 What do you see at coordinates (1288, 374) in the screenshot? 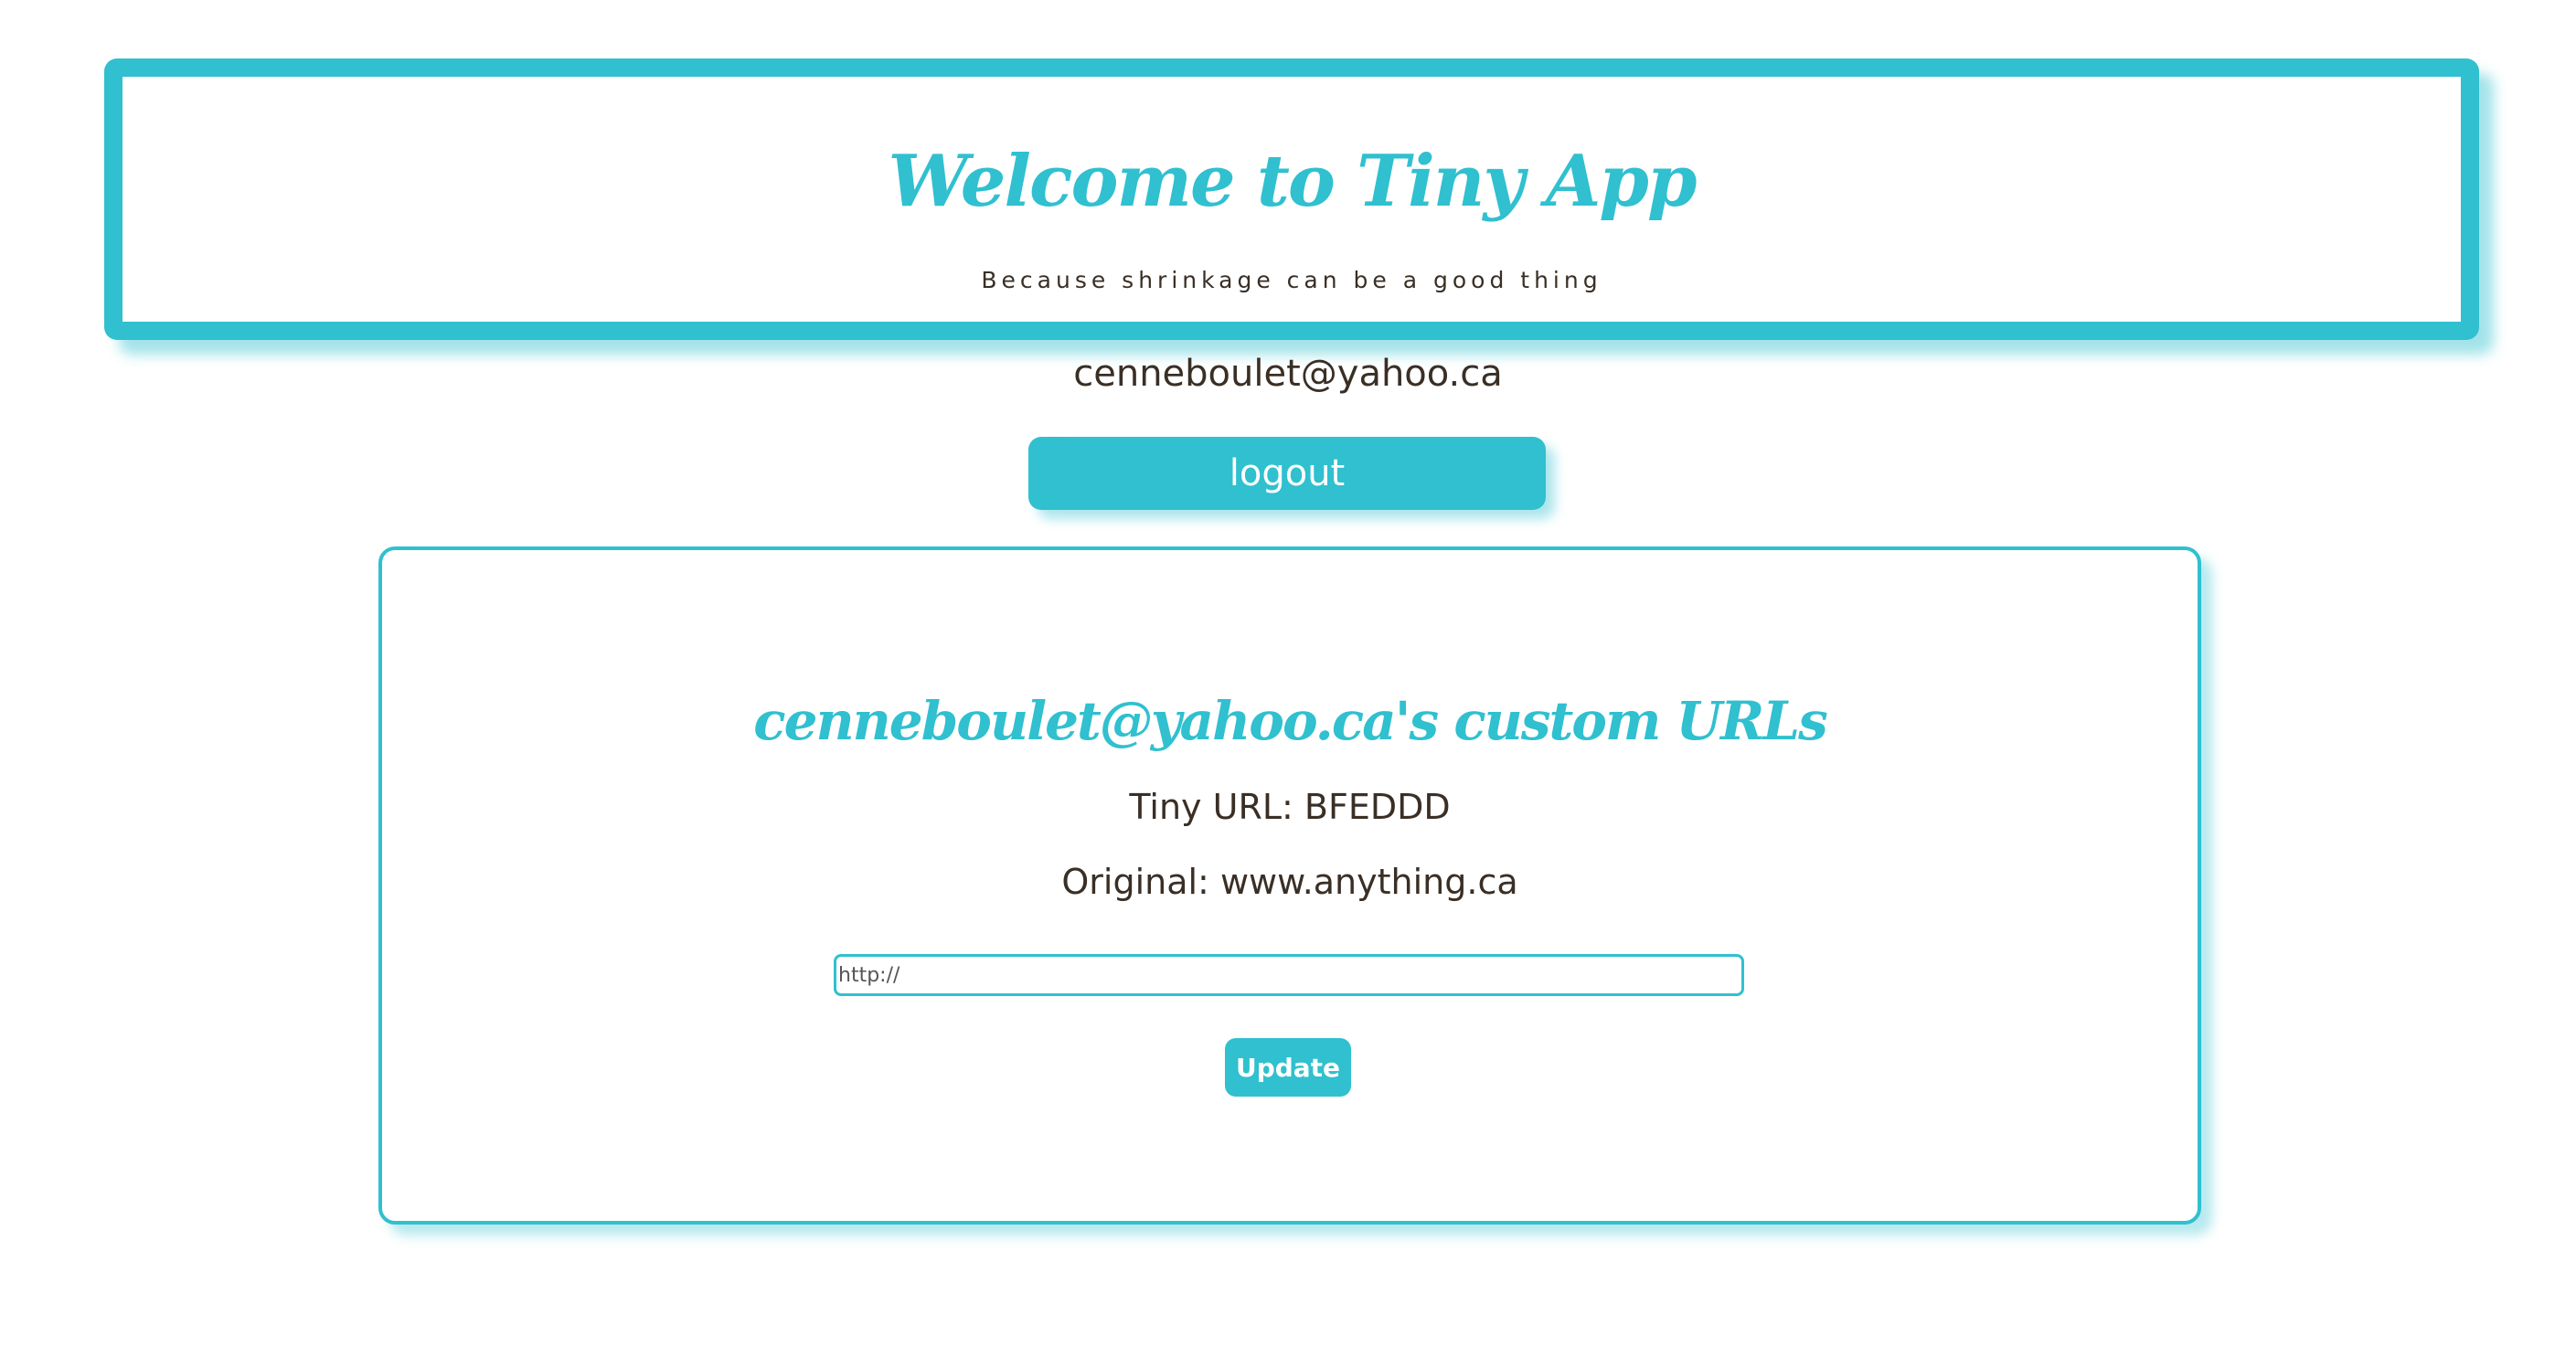
I see `logged-in-user-email: cenneboulet@yahoo.ca` at bounding box center [1288, 374].